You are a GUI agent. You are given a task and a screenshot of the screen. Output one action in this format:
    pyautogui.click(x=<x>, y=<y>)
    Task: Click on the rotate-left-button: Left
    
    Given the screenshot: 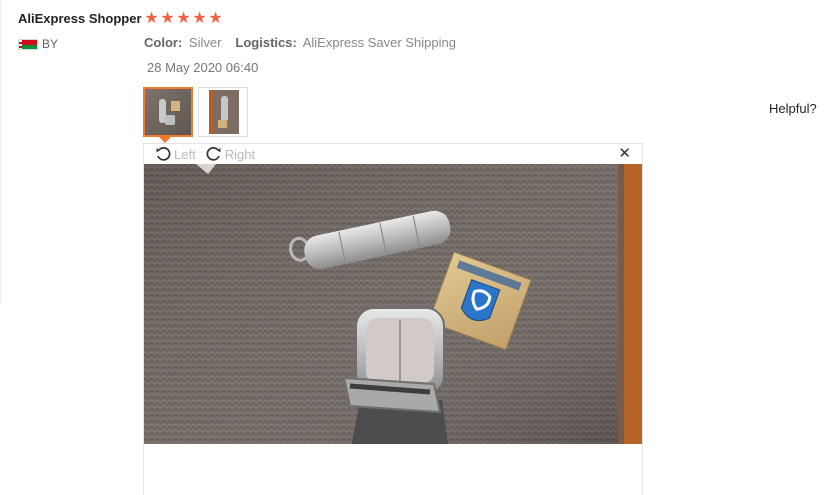 What is the action you would take?
    pyautogui.click(x=175, y=154)
    